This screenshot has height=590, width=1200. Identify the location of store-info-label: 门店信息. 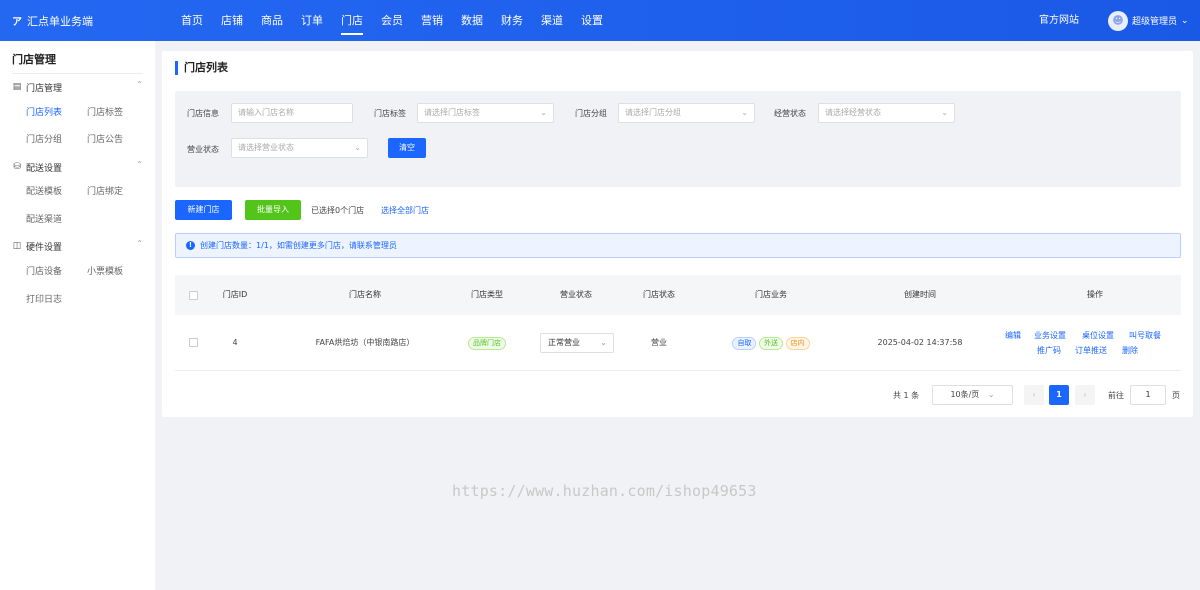
(203, 113).